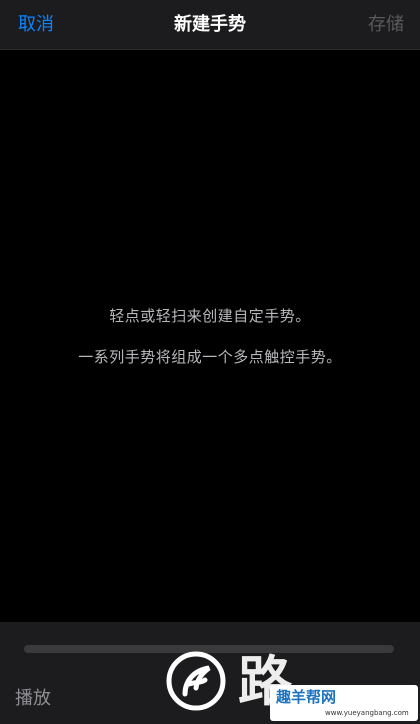 This screenshot has height=724, width=420. I want to click on gesture-hint-multitouch: 一系列手势将组成一个多点触控手势。, so click(210, 357).